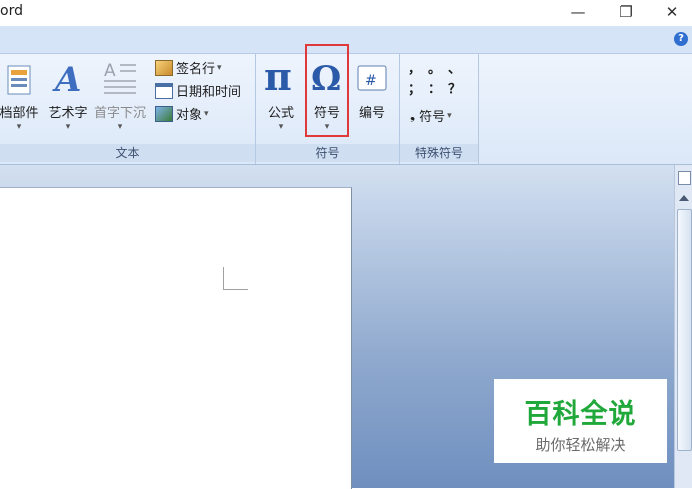  I want to click on dropcap-icon: A, so click(120, 77).